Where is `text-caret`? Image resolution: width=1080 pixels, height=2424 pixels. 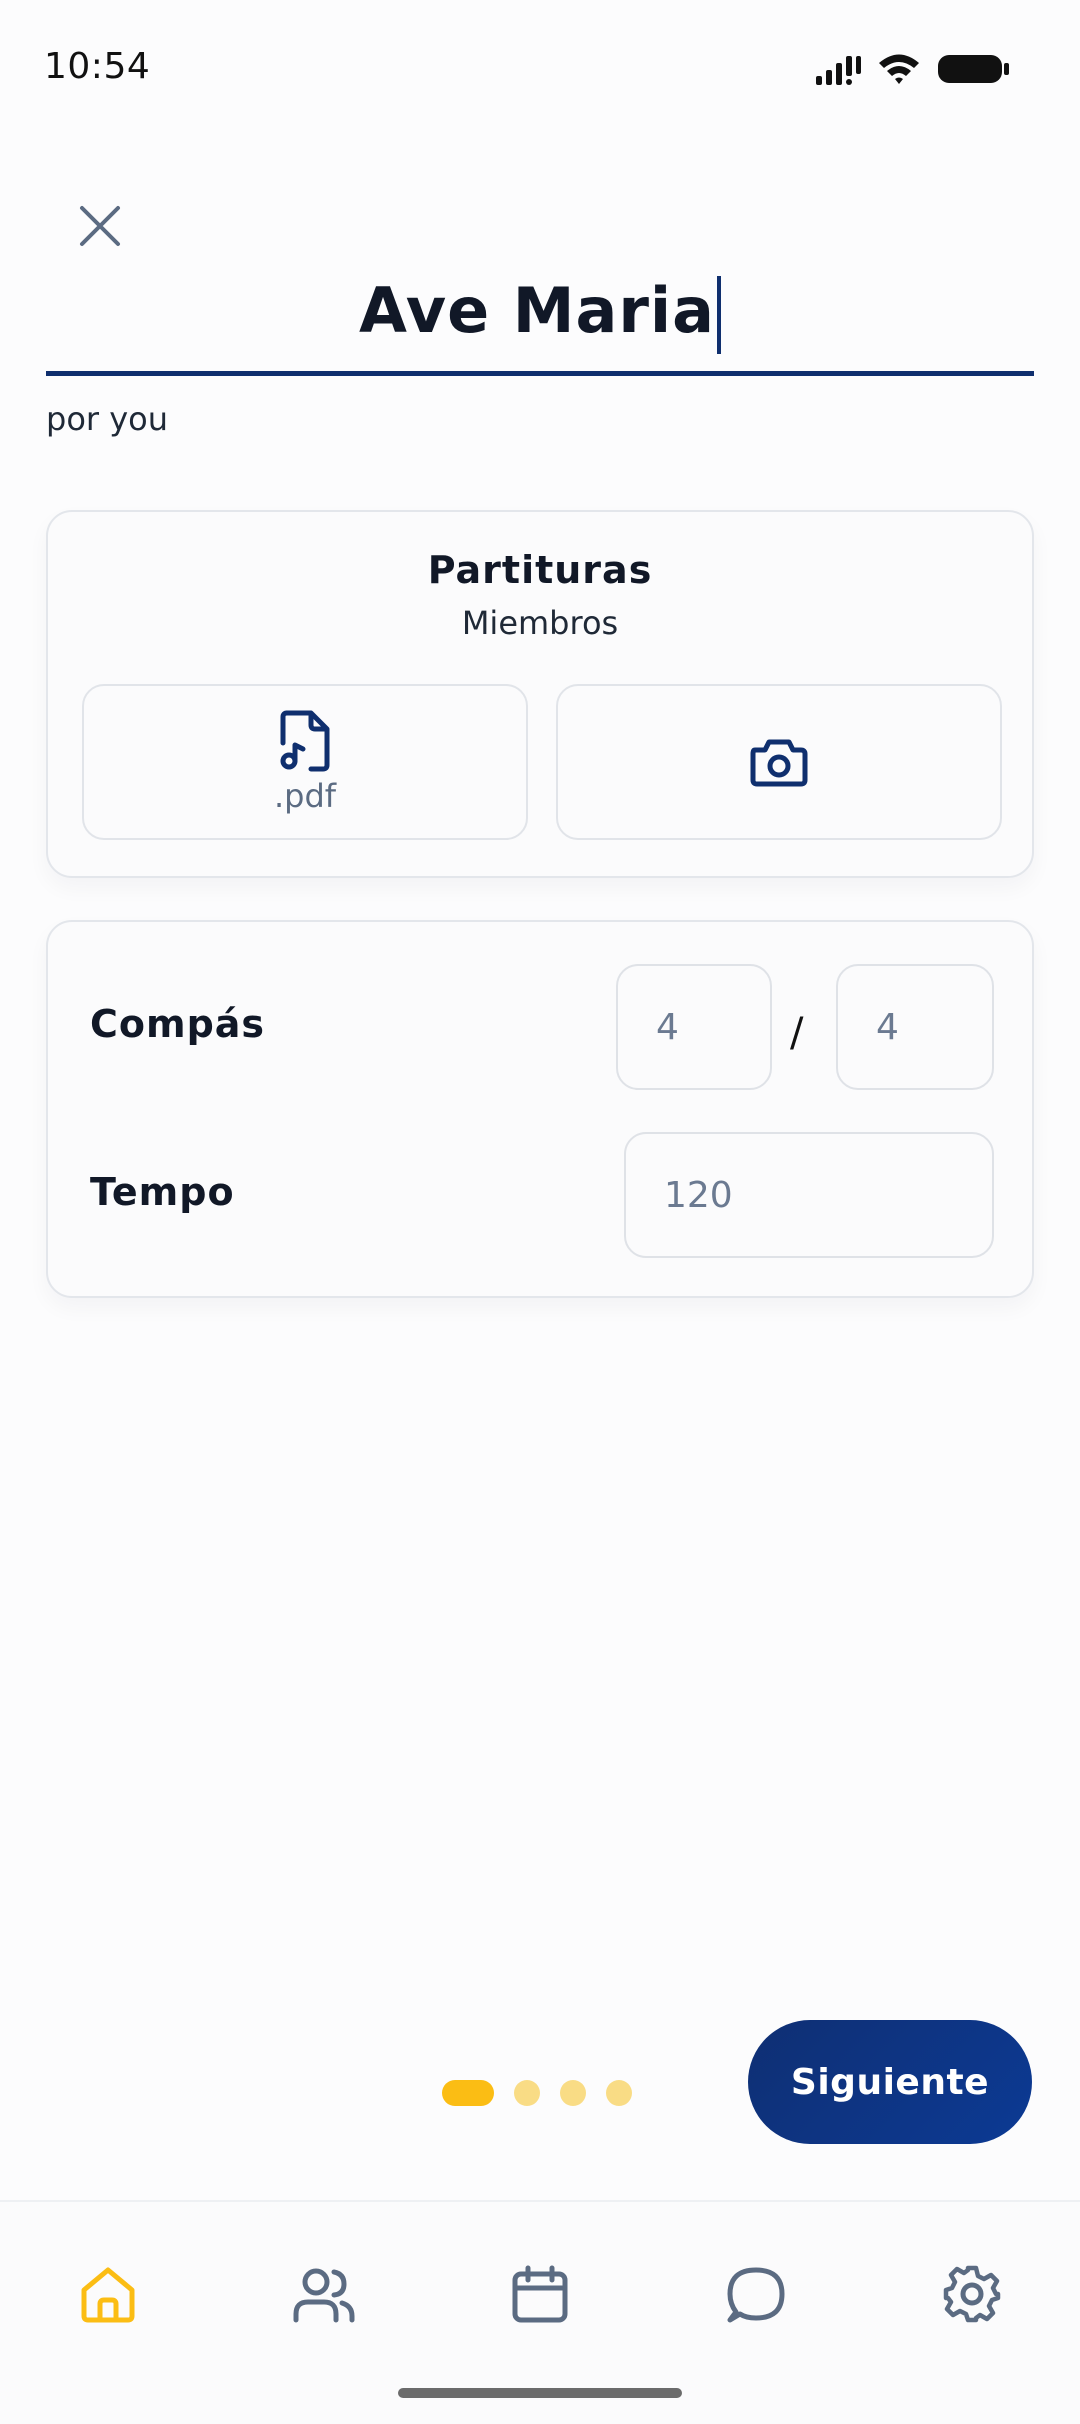 text-caret is located at coordinates (719, 314).